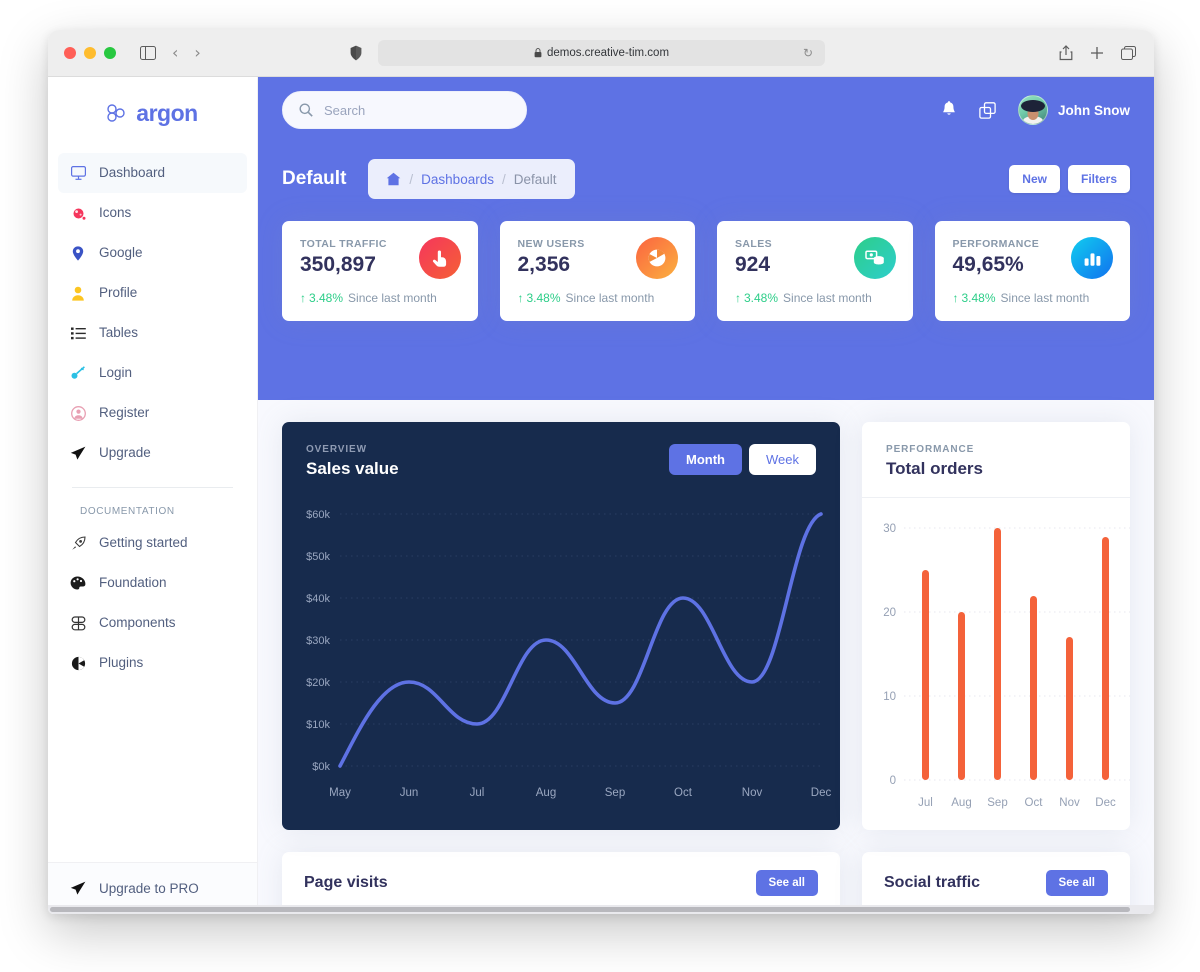 This screenshot has width=1200, height=972. I want to click on browser-chrome: ‹ › demos.creative-tim.com ↻, so click(601, 53).